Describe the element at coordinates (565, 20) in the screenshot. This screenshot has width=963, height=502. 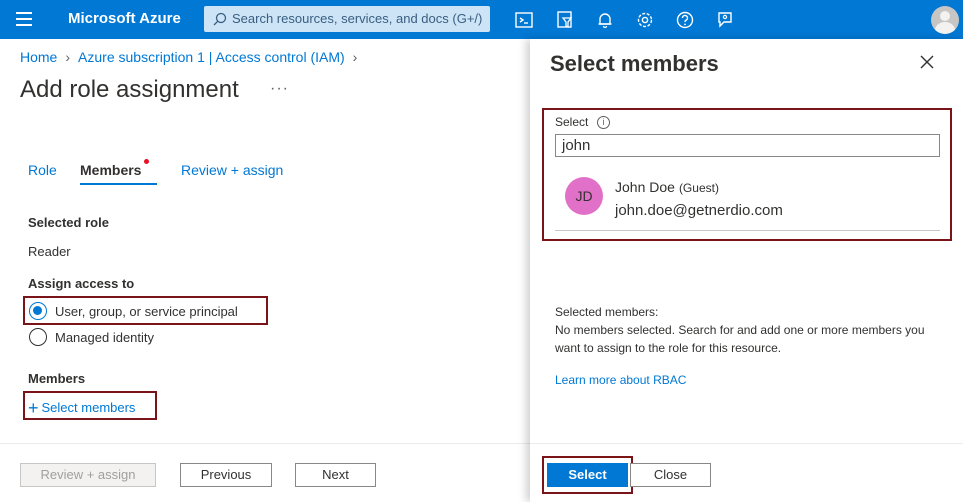
I see `directory-filter-icon` at that location.